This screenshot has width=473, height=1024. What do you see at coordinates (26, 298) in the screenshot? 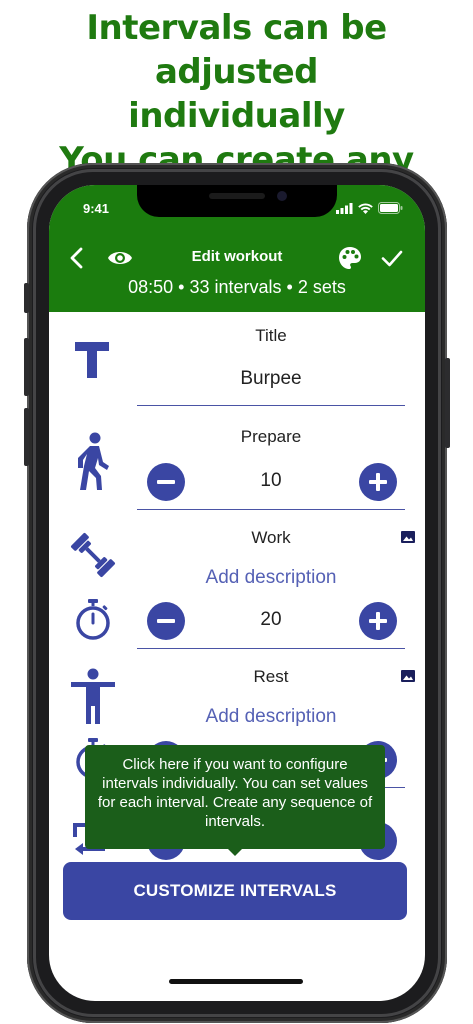
I see `mute-switch` at bounding box center [26, 298].